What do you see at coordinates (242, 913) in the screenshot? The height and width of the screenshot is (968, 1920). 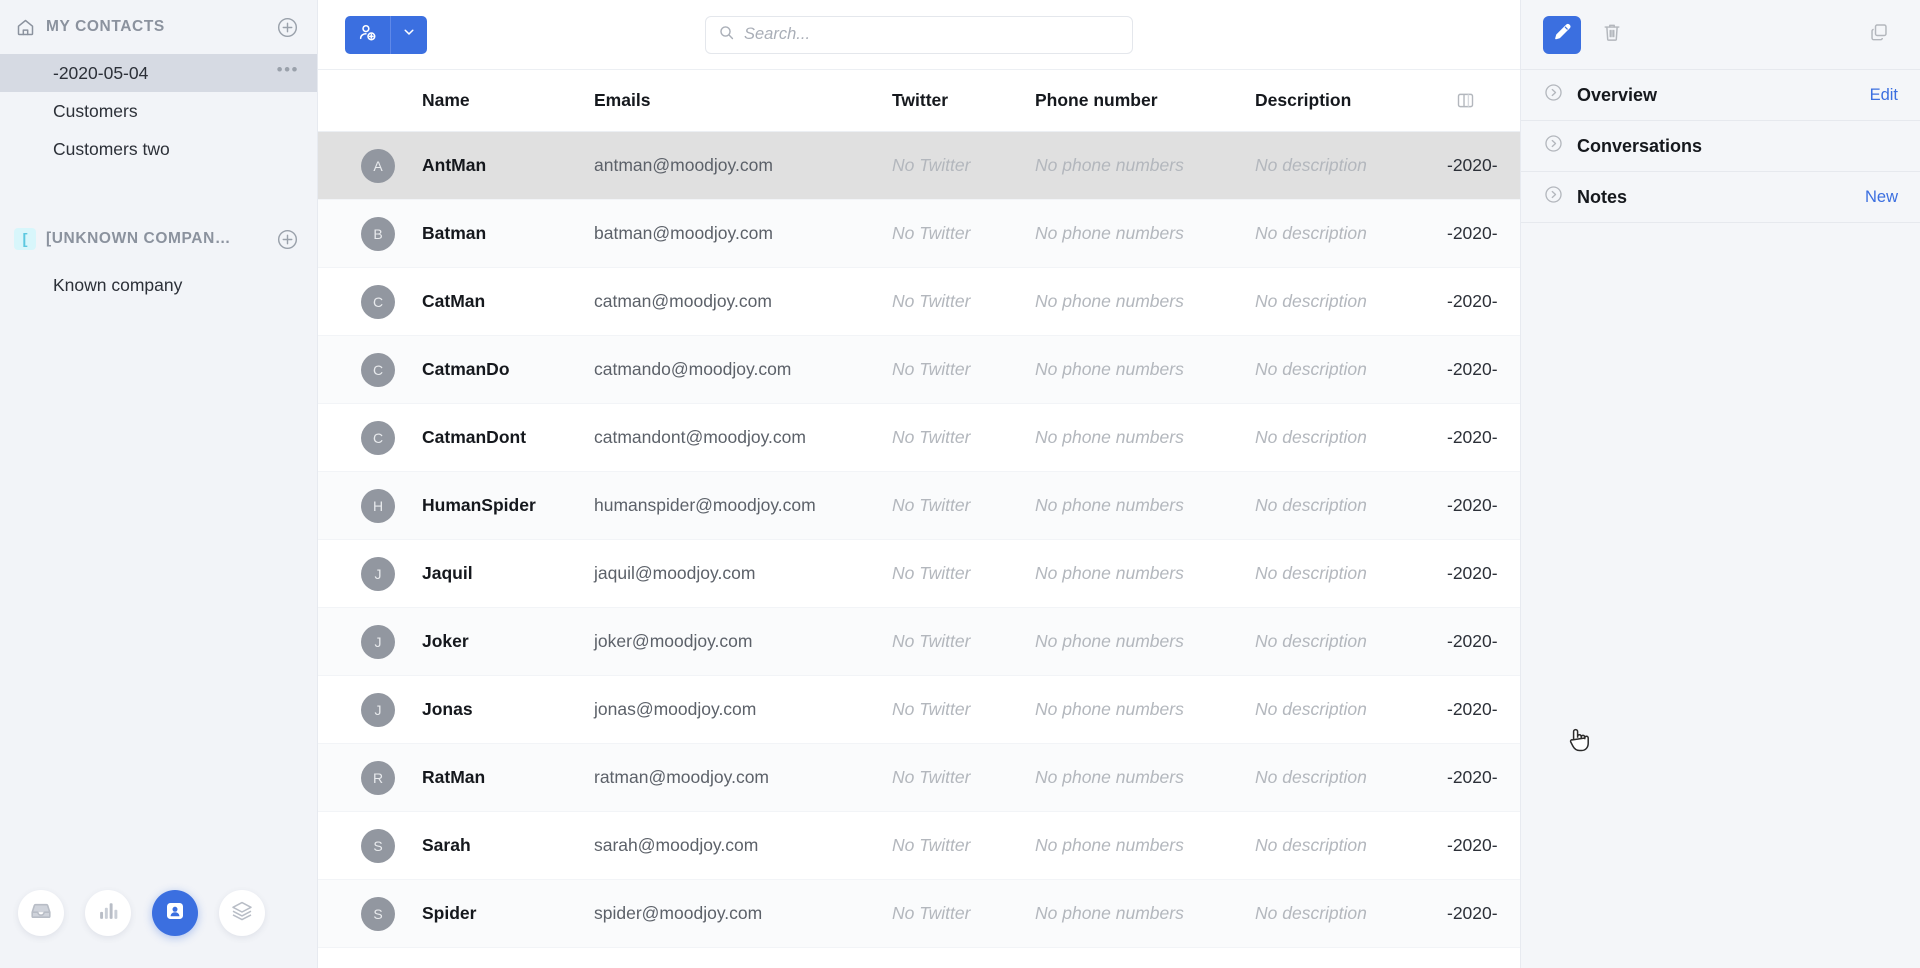 I see `nav-layers-button` at bounding box center [242, 913].